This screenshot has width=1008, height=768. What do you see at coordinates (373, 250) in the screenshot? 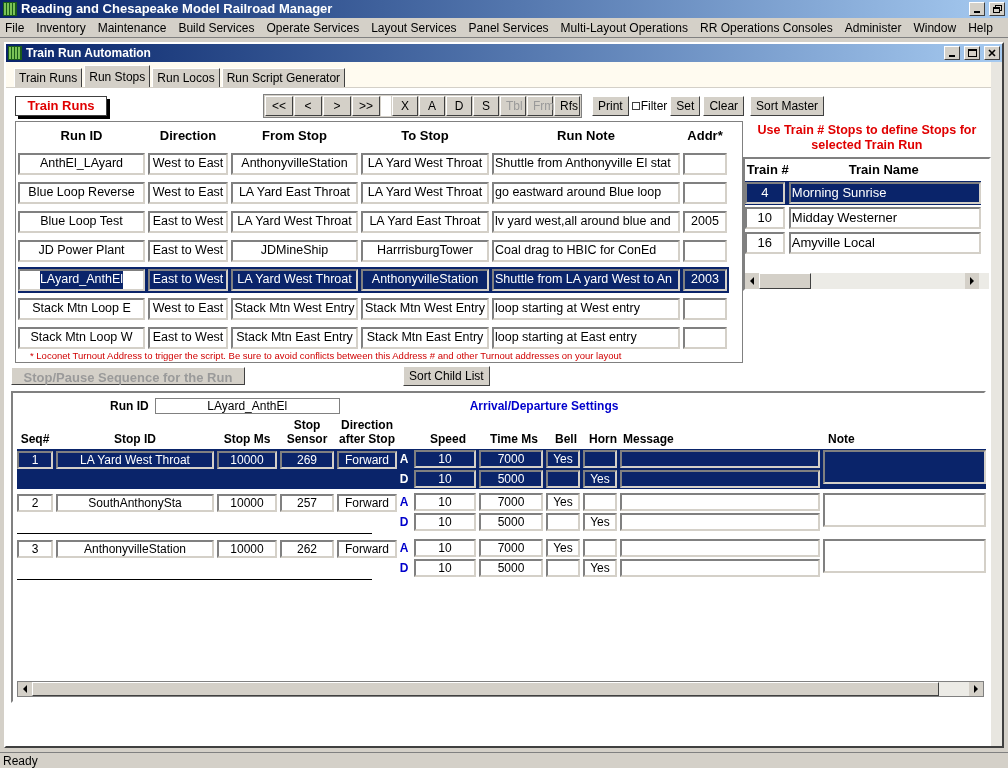
I see `table-row: JD Power Plant East to West JDMineShip HarrrisburgTower Coal drag to HBIC for ConEd` at bounding box center [373, 250].